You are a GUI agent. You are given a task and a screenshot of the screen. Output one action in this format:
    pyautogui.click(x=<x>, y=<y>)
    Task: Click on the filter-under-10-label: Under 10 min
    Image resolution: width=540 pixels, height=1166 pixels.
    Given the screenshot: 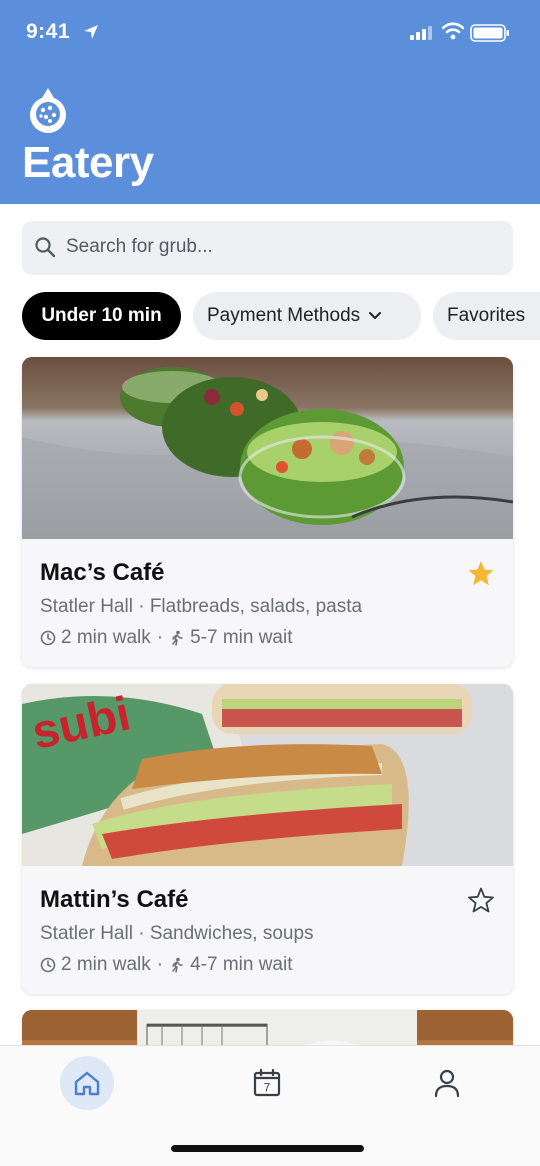 What is the action you would take?
    pyautogui.click(x=101, y=315)
    